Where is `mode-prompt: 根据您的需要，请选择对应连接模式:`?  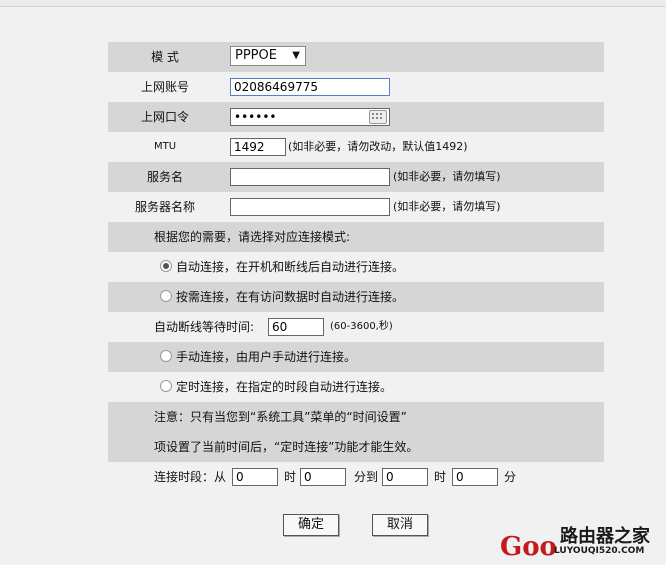
mode-prompt: 根据您的需要，请选择对应连接模式: is located at coordinates (252, 237).